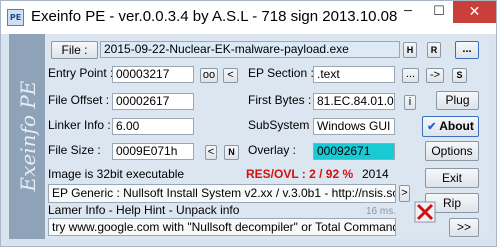 This screenshot has height=247, width=497. I want to click on image-bits-status: Image is 32bit executable, so click(116, 174).